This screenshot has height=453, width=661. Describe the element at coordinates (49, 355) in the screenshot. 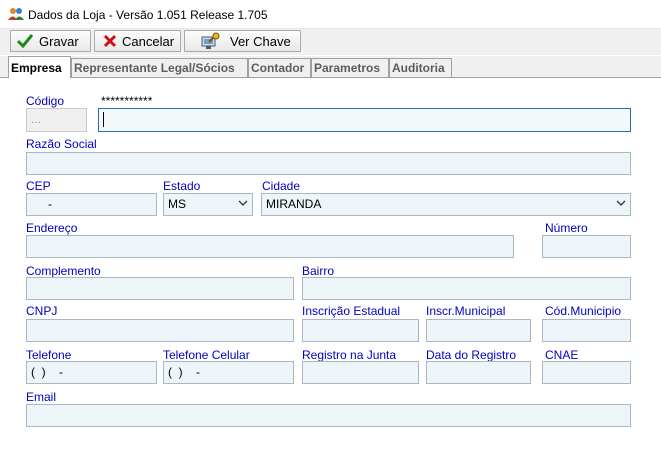

I see `telefone-label: Telefone` at that location.